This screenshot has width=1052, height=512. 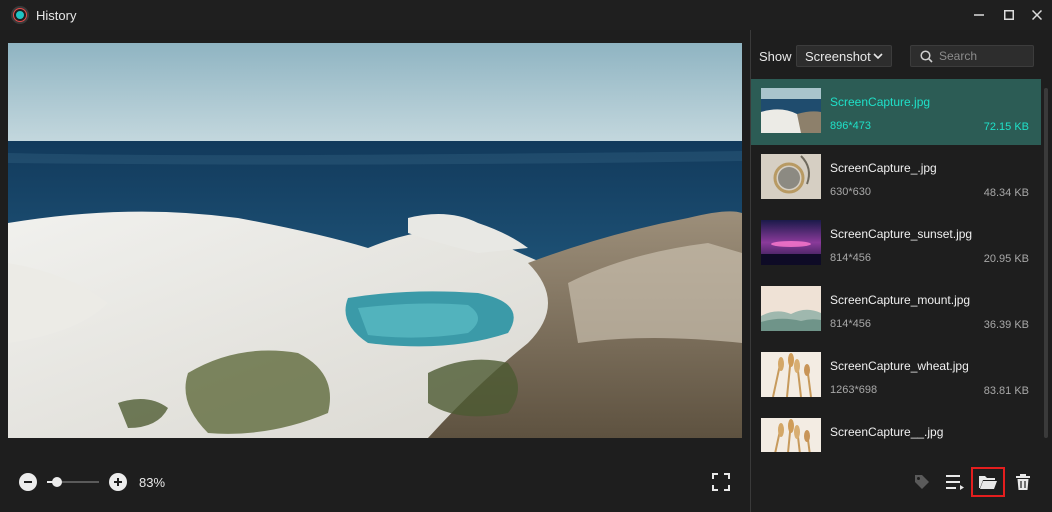 I want to click on filter-select: Screenshot, so click(x=844, y=56).